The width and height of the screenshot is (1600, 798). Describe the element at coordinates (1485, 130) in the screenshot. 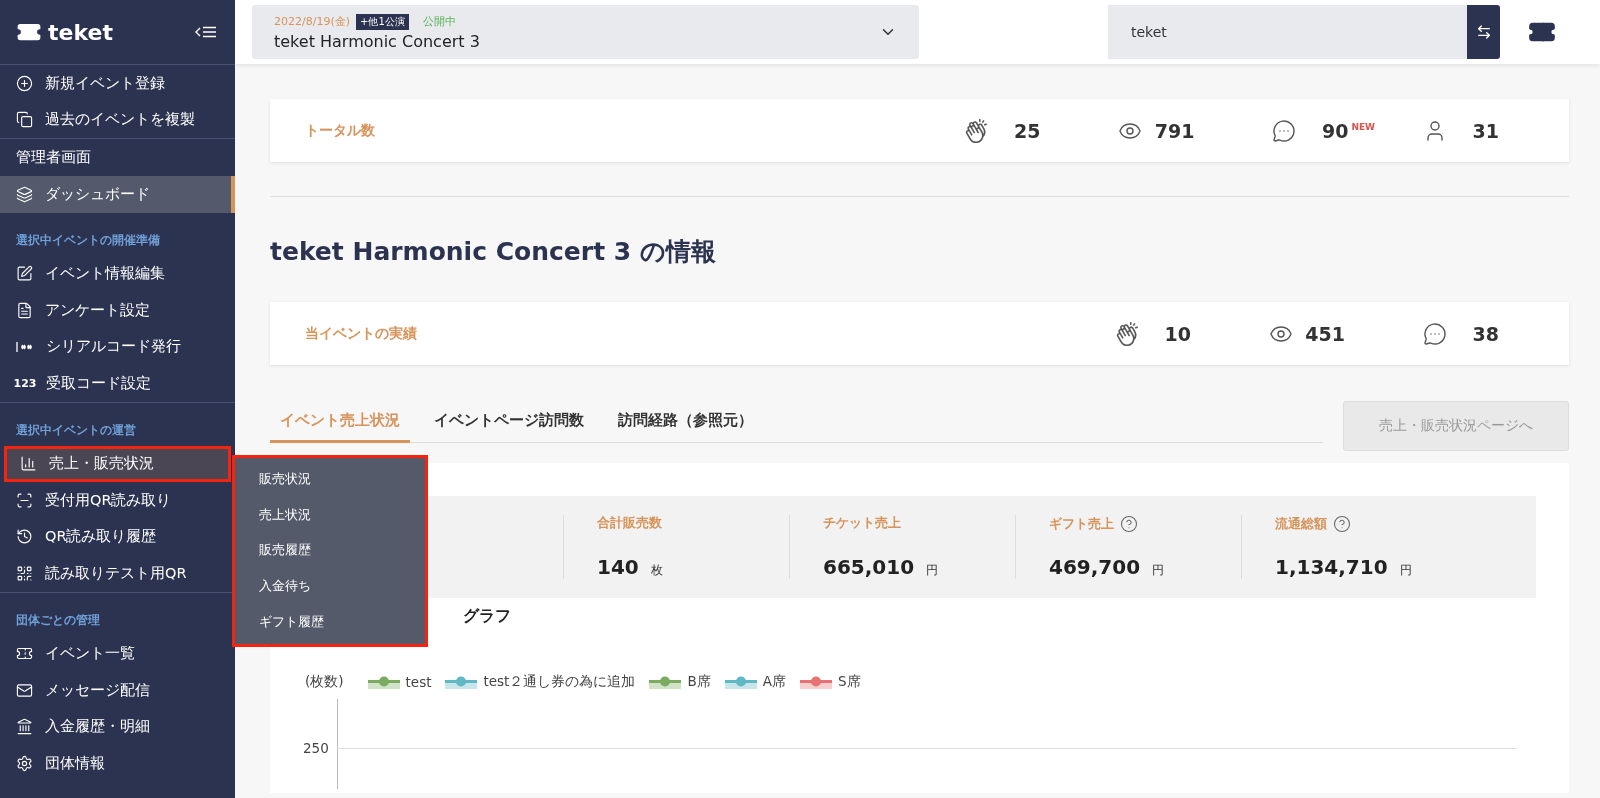

I see `stat-value: 31` at that location.